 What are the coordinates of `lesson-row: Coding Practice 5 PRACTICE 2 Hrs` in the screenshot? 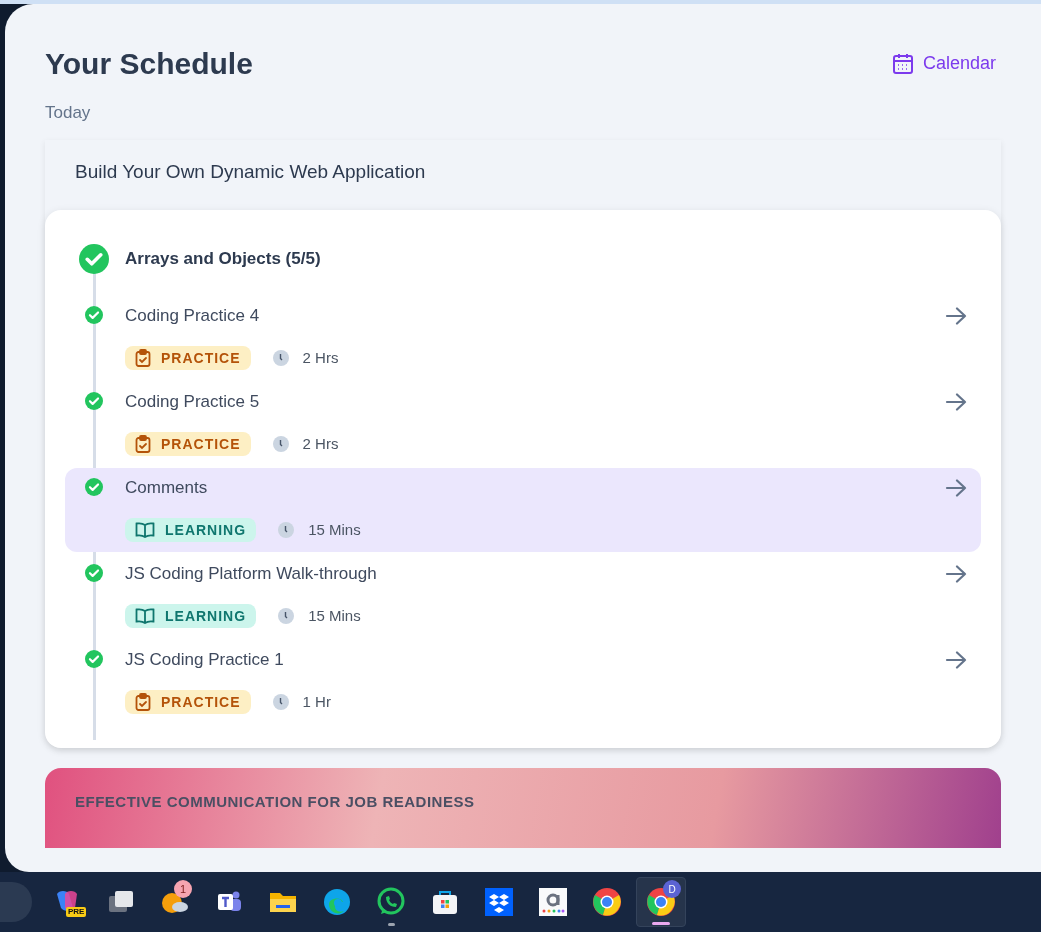 It's located at (523, 424).